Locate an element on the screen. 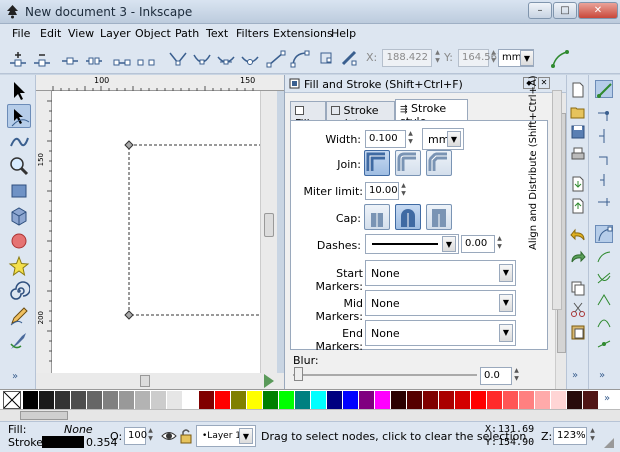 The height and width of the screenshot is (452, 620). close-button: ✕ is located at coordinates (598, 10).